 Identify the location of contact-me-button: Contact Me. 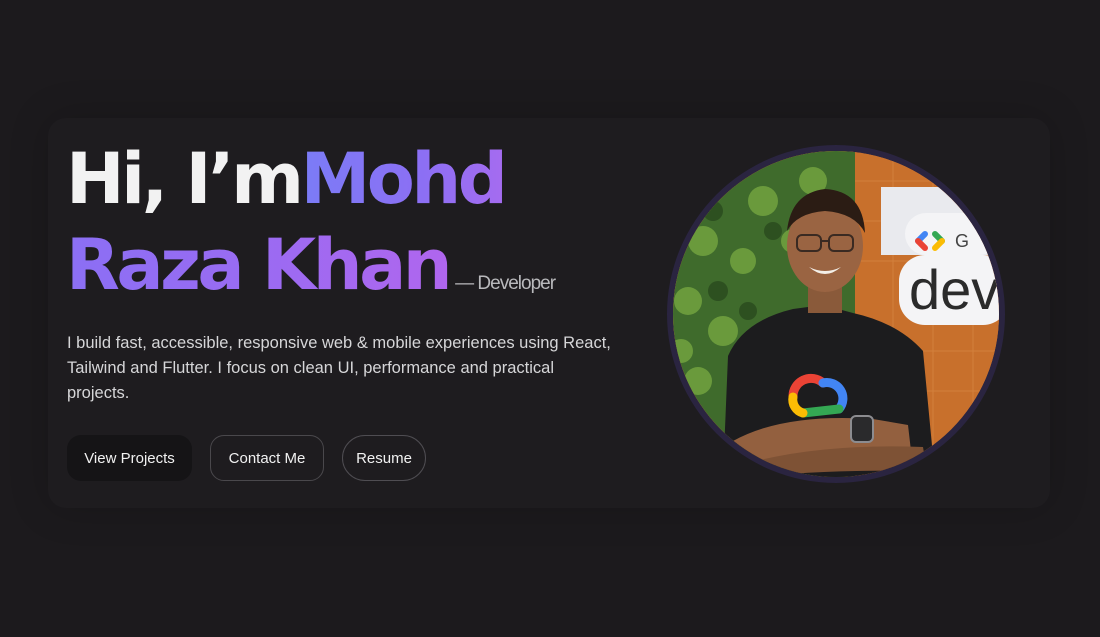
(267, 458).